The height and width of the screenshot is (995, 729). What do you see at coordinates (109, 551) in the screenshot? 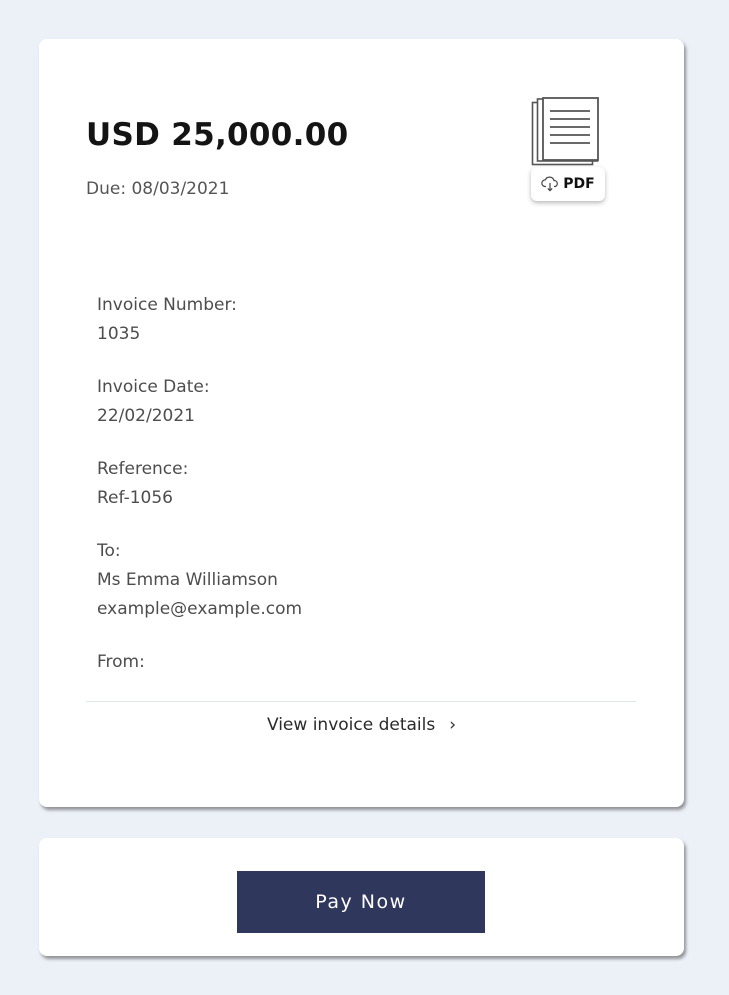
I see `field-label: To:` at bounding box center [109, 551].